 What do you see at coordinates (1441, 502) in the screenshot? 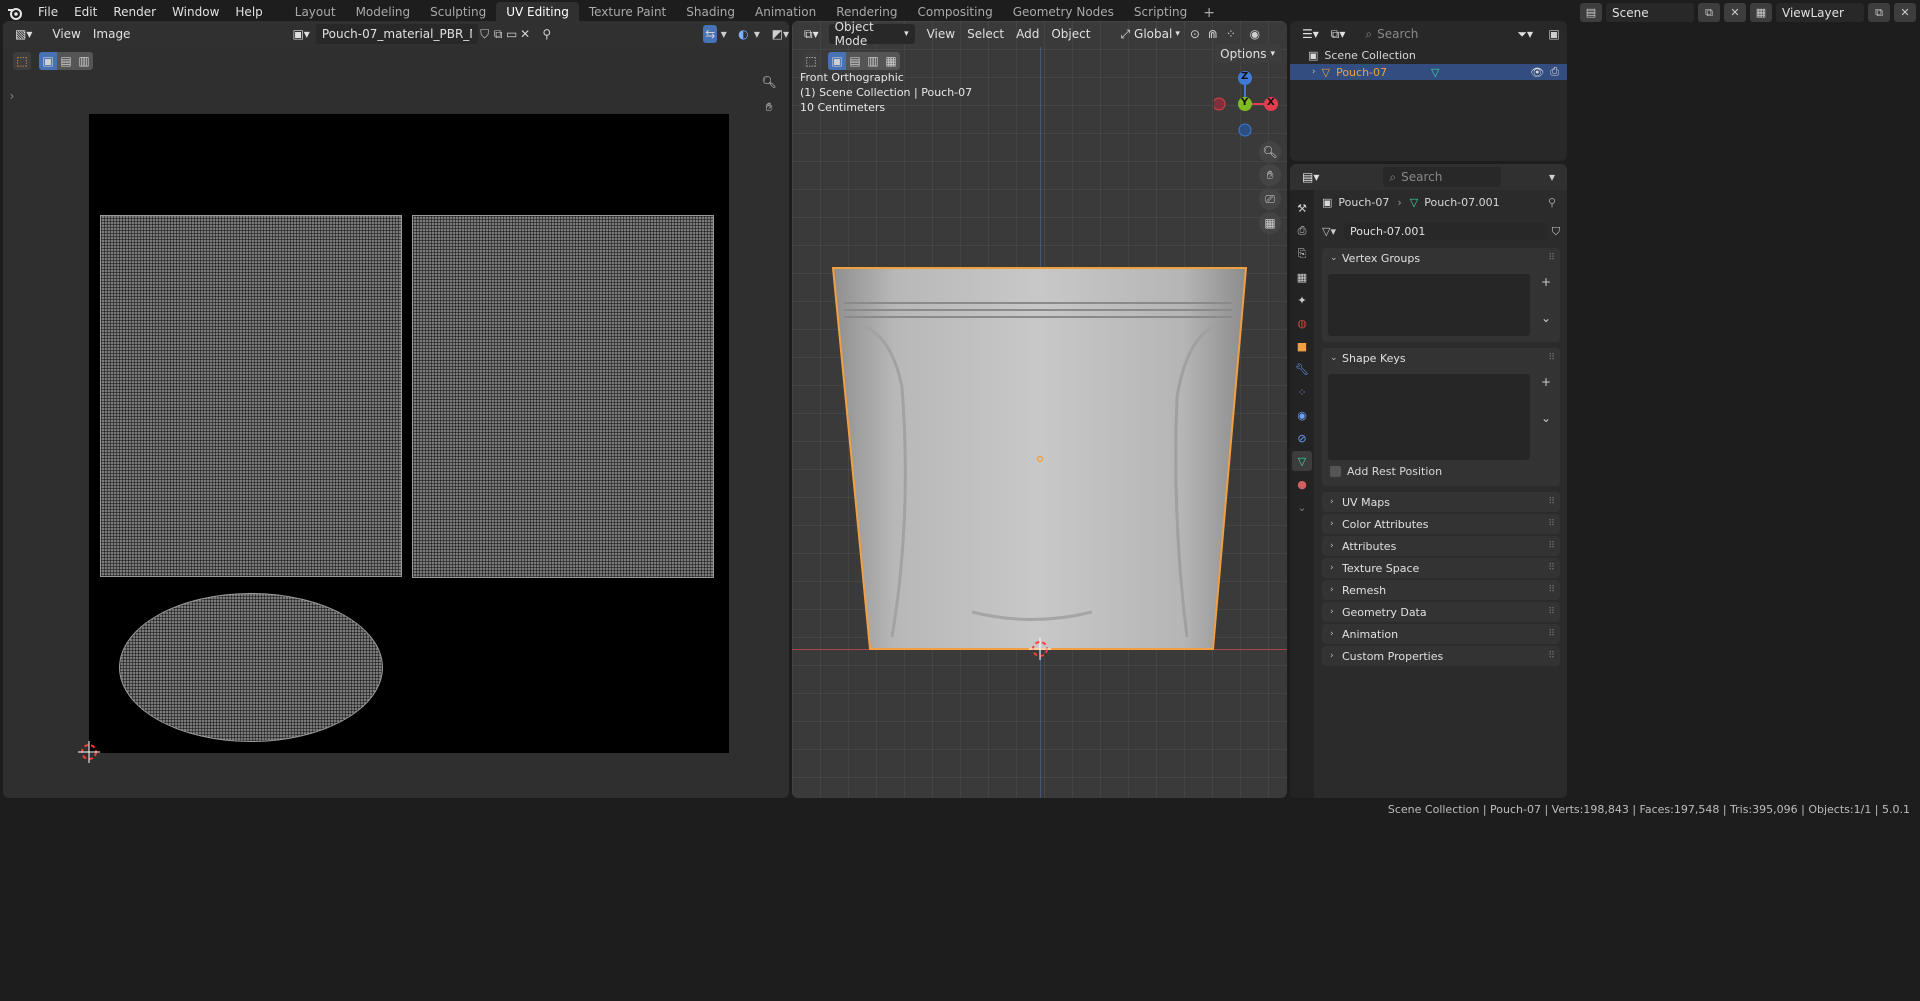
I see `uv-maps-panel: › UV Maps ⠿` at bounding box center [1441, 502].